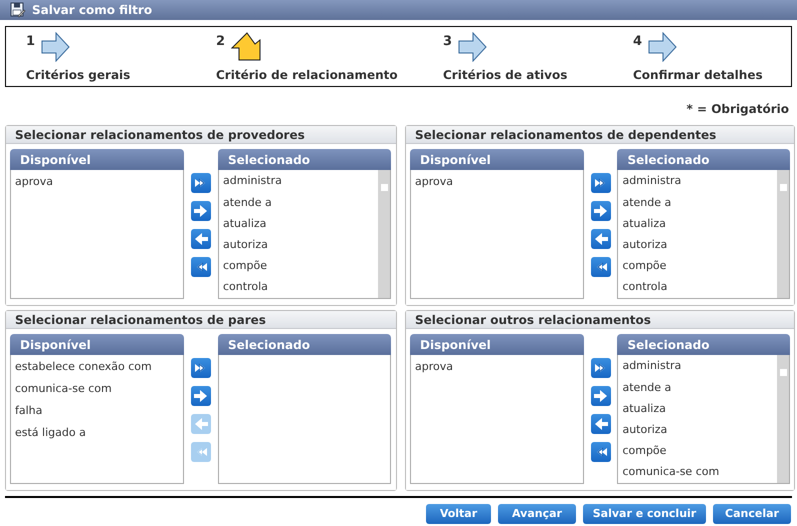 The image size is (797, 526). What do you see at coordinates (92, 10) in the screenshot?
I see `window-title: Salvar como filtro` at bounding box center [92, 10].